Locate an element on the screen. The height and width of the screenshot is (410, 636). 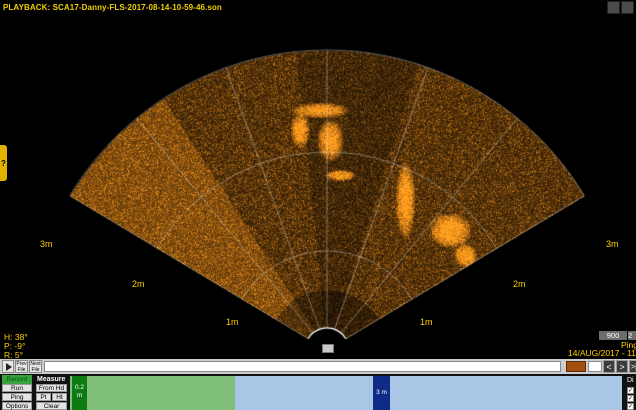
frequency-suffix: 2 is located at coordinates (632, 335).